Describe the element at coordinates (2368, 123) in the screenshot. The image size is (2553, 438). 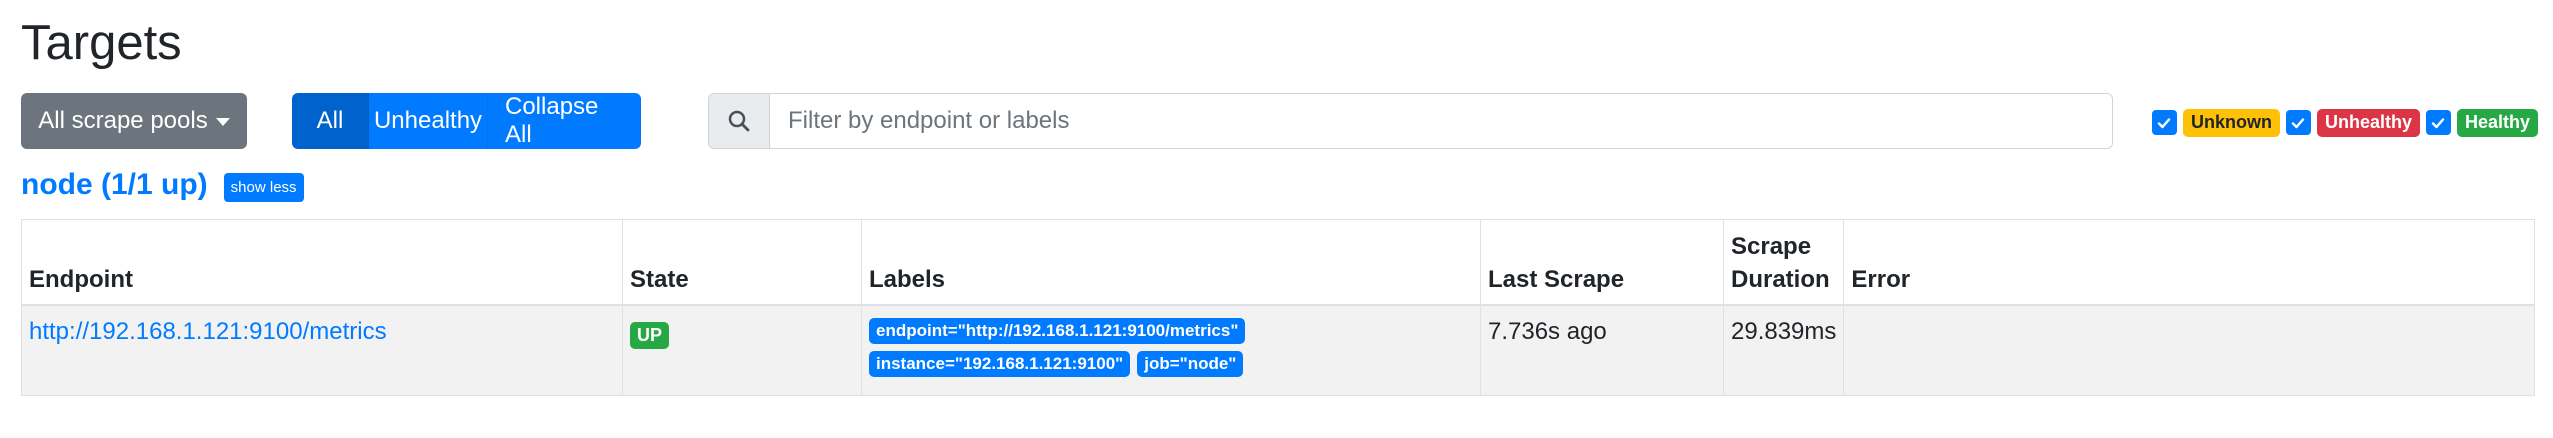
I see `unhealthy-badge: Unhealthy` at that location.